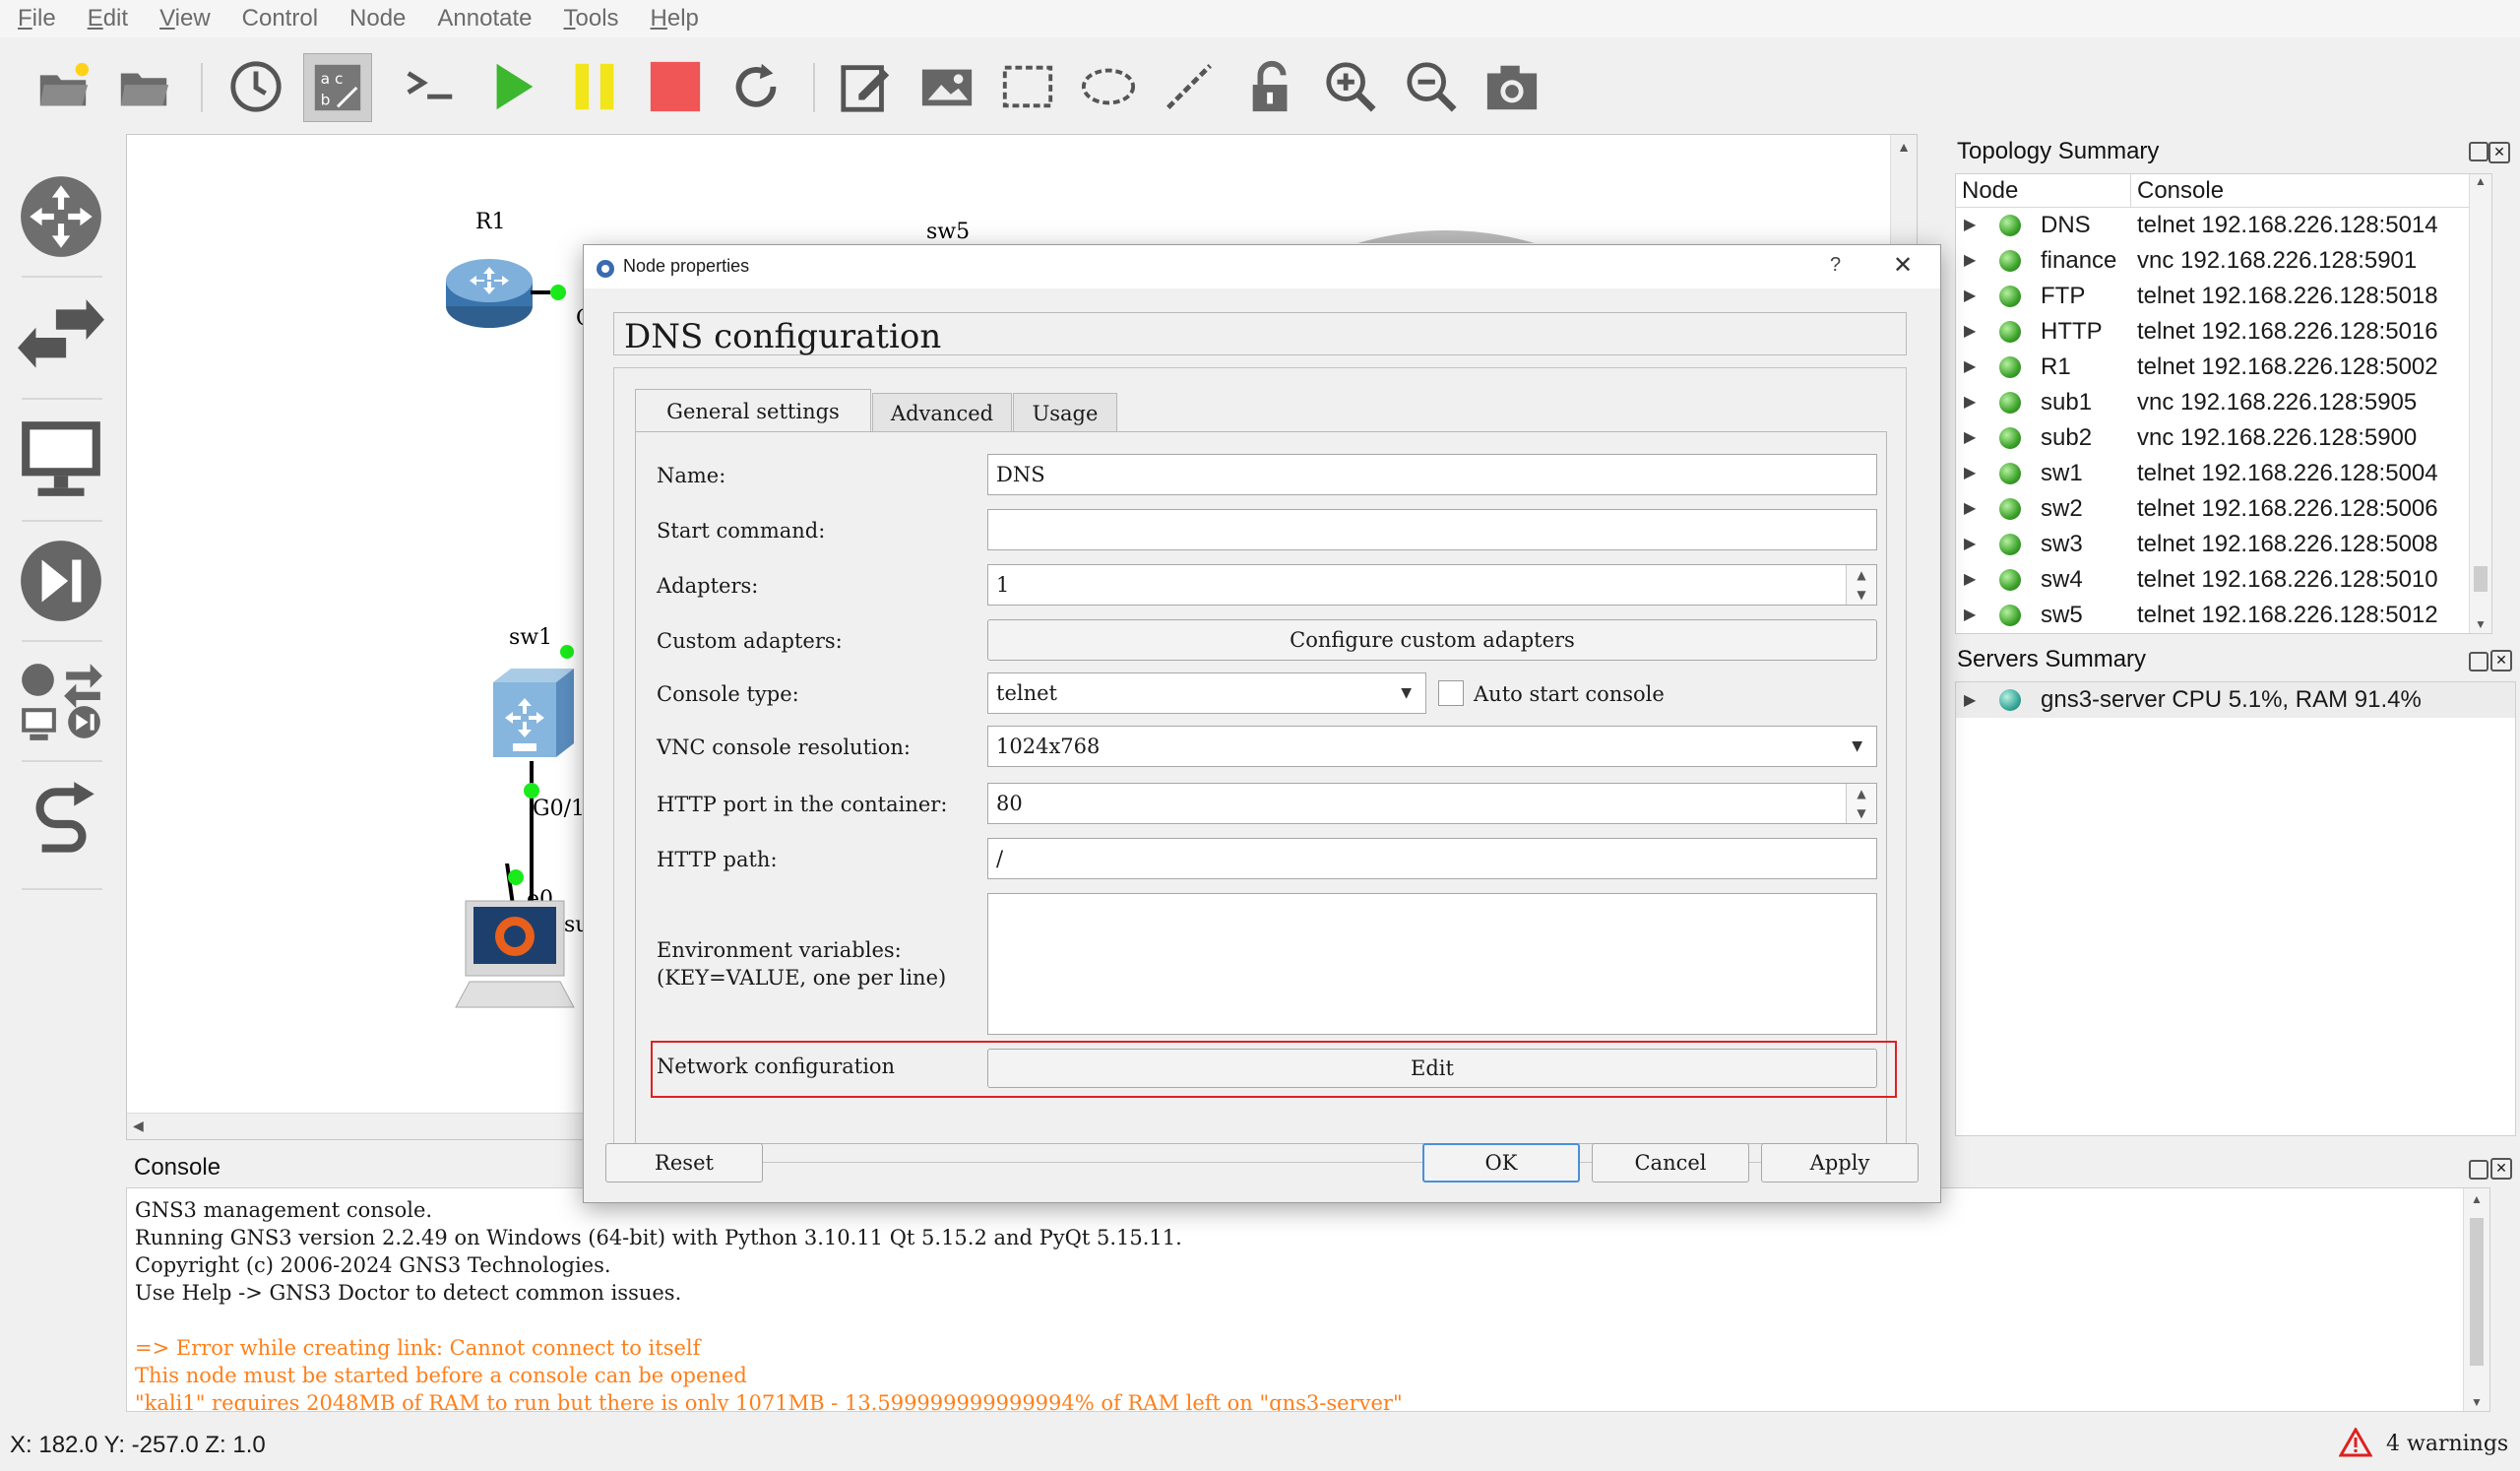 The image size is (2520, 1471). What do you see at coordinates (513, 86) in the screenshot?
I see `start-all-icon` at bounding box center [513, 86].